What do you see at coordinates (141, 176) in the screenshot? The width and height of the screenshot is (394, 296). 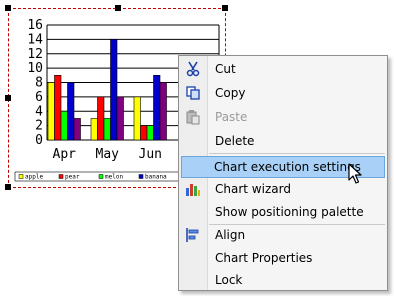 I see `legend-swatch-banana` at bounding box center [141, 176].